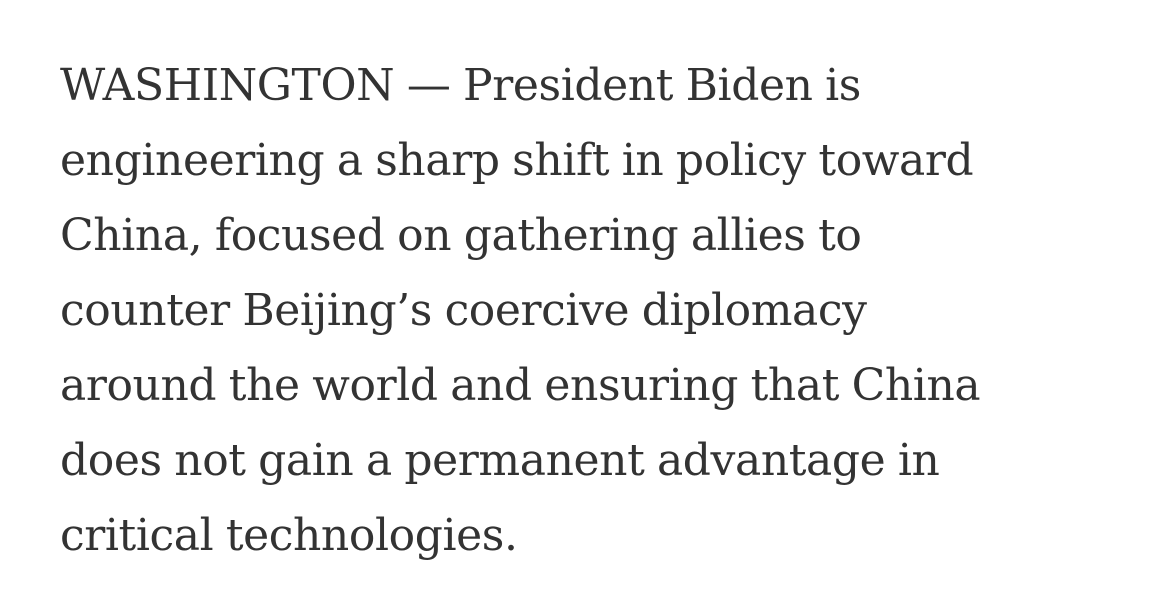  I want to click on paragraph-line: critical technologies., so click(289, 535).